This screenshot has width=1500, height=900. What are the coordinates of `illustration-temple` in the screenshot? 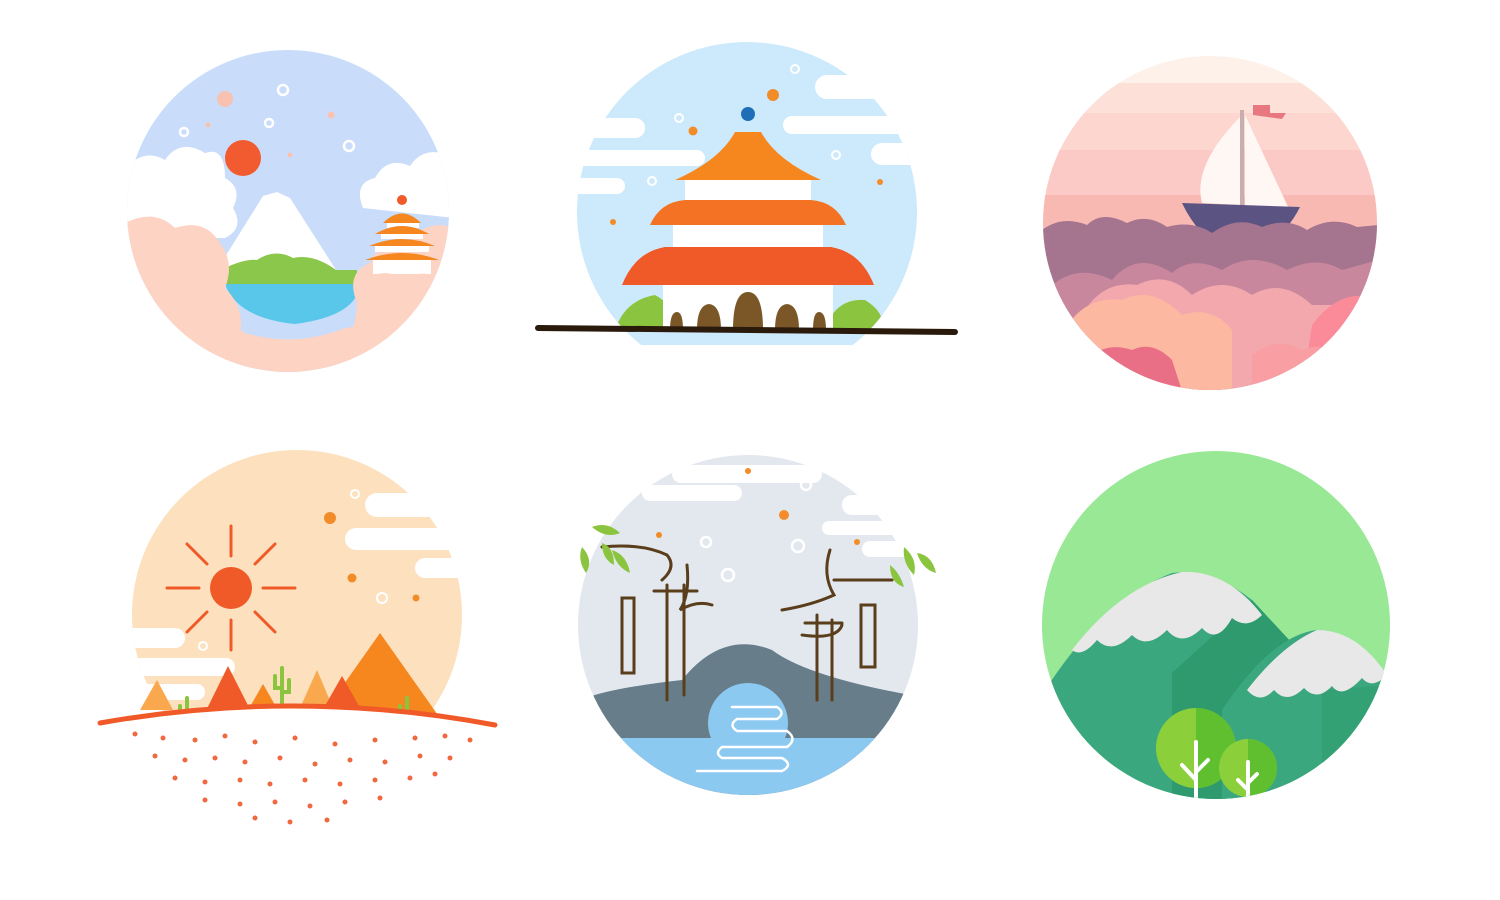 It's located at (747, 192).